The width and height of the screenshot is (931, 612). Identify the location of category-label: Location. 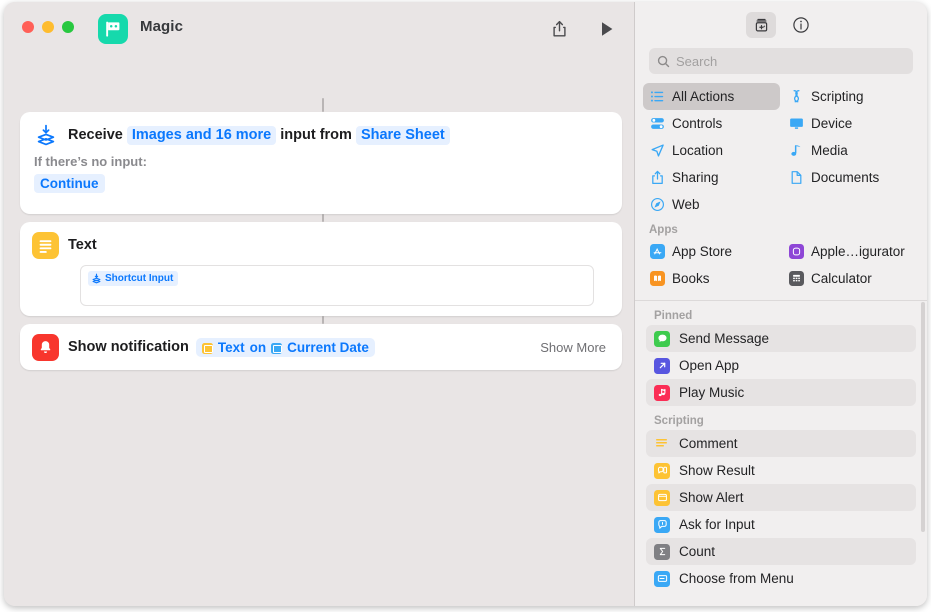
(698, 150).